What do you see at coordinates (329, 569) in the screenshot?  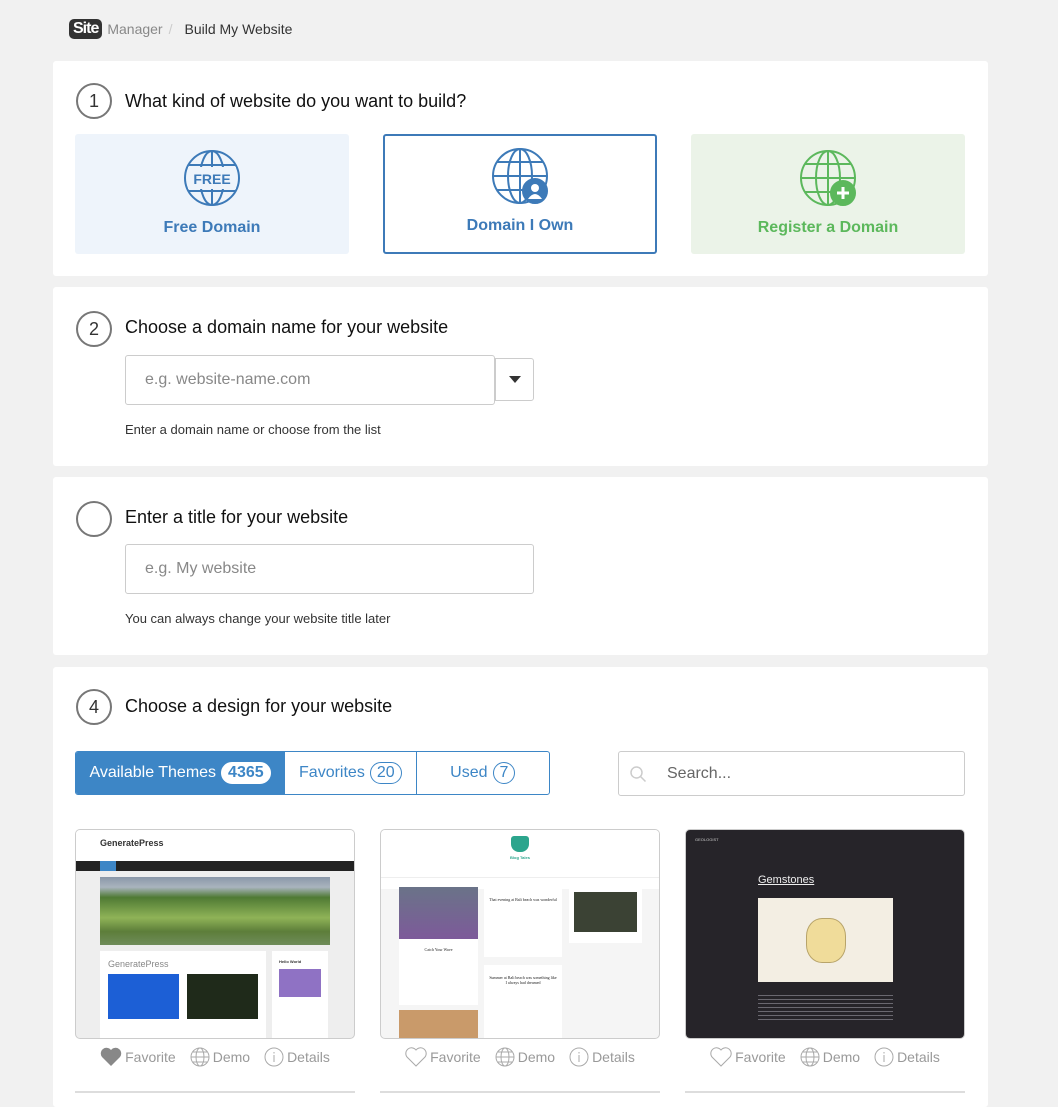 I see `title-input: e.g. My website` at bounding box center [329, 569].